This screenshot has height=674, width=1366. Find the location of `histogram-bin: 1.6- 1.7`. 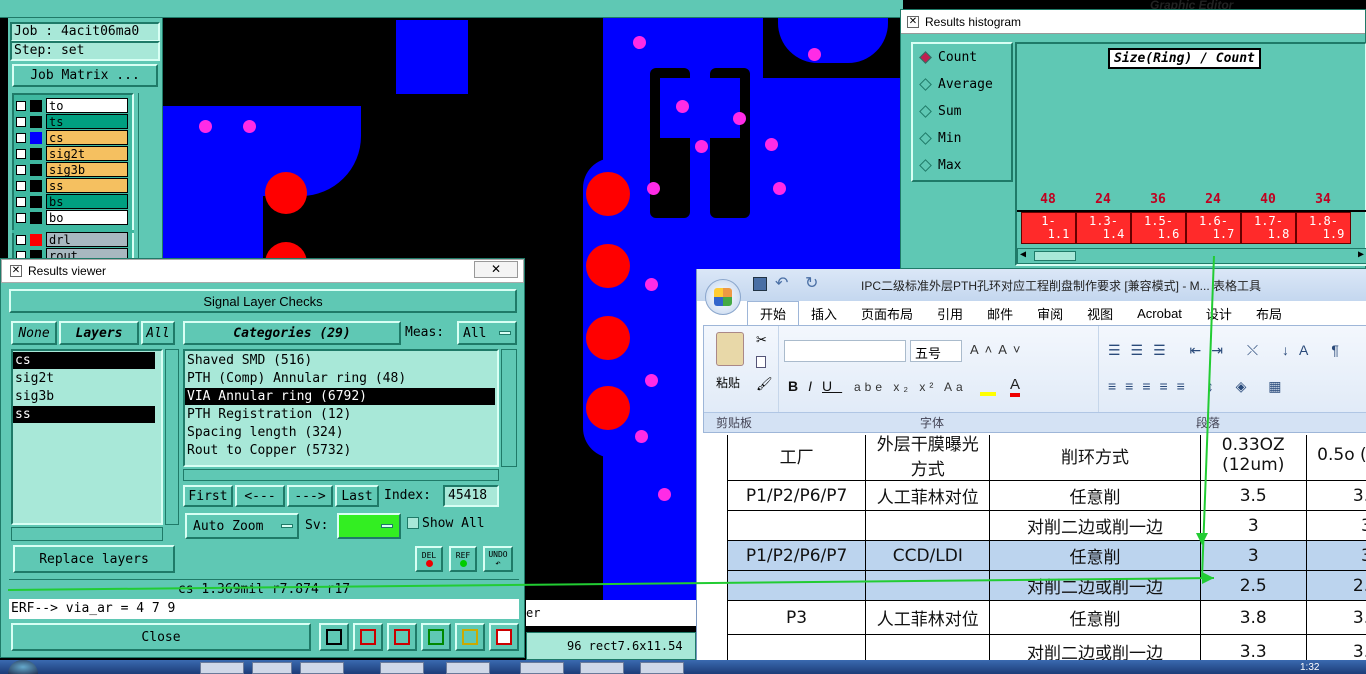

histogram-bin: 1.6- 1.7 is located at coordinates (1213, 228).